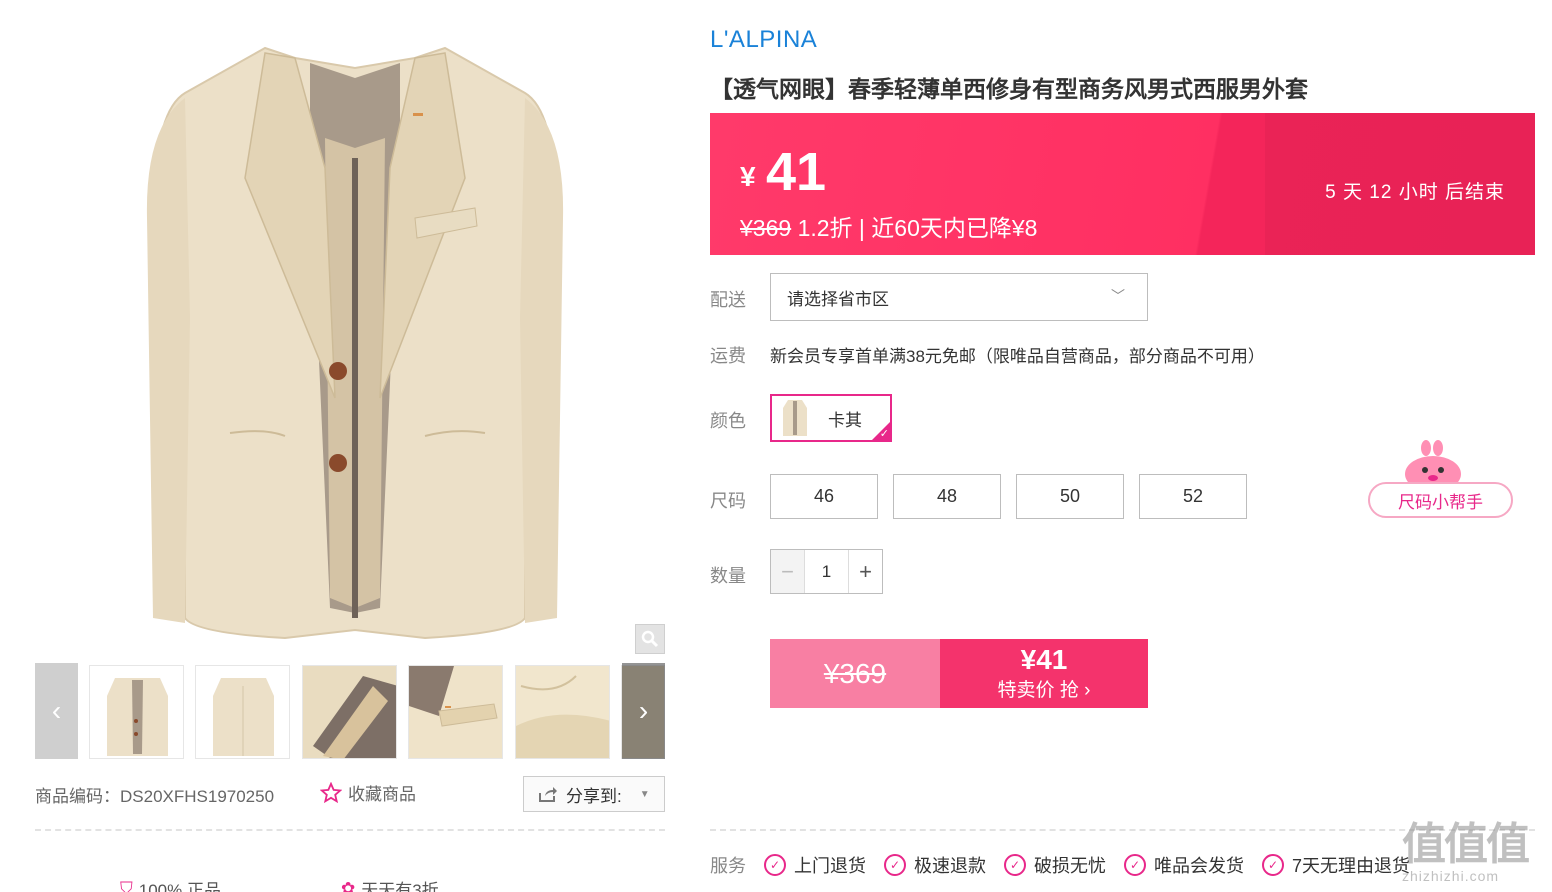 The width and height of the screenshot is (1552, 892). I want to click on thumbnail-strip: ‹ ›, so click(350, 711).